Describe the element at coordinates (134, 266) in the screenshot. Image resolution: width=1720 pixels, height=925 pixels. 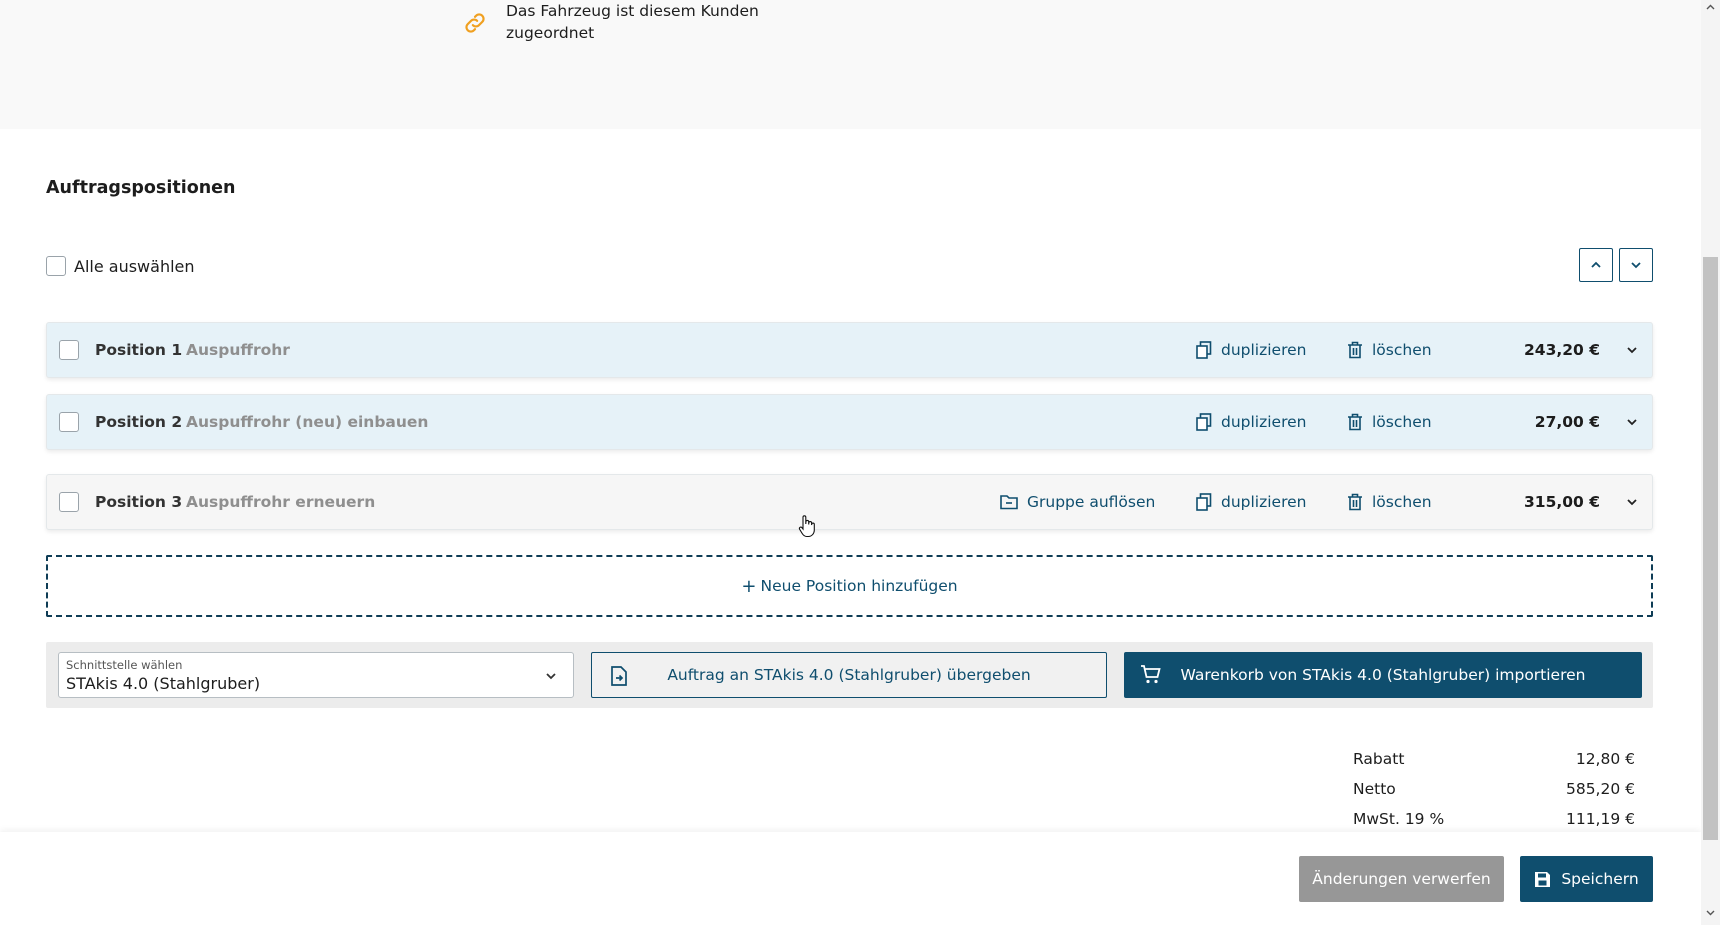
I see `select-all-label: Alle auswählen` at that location.